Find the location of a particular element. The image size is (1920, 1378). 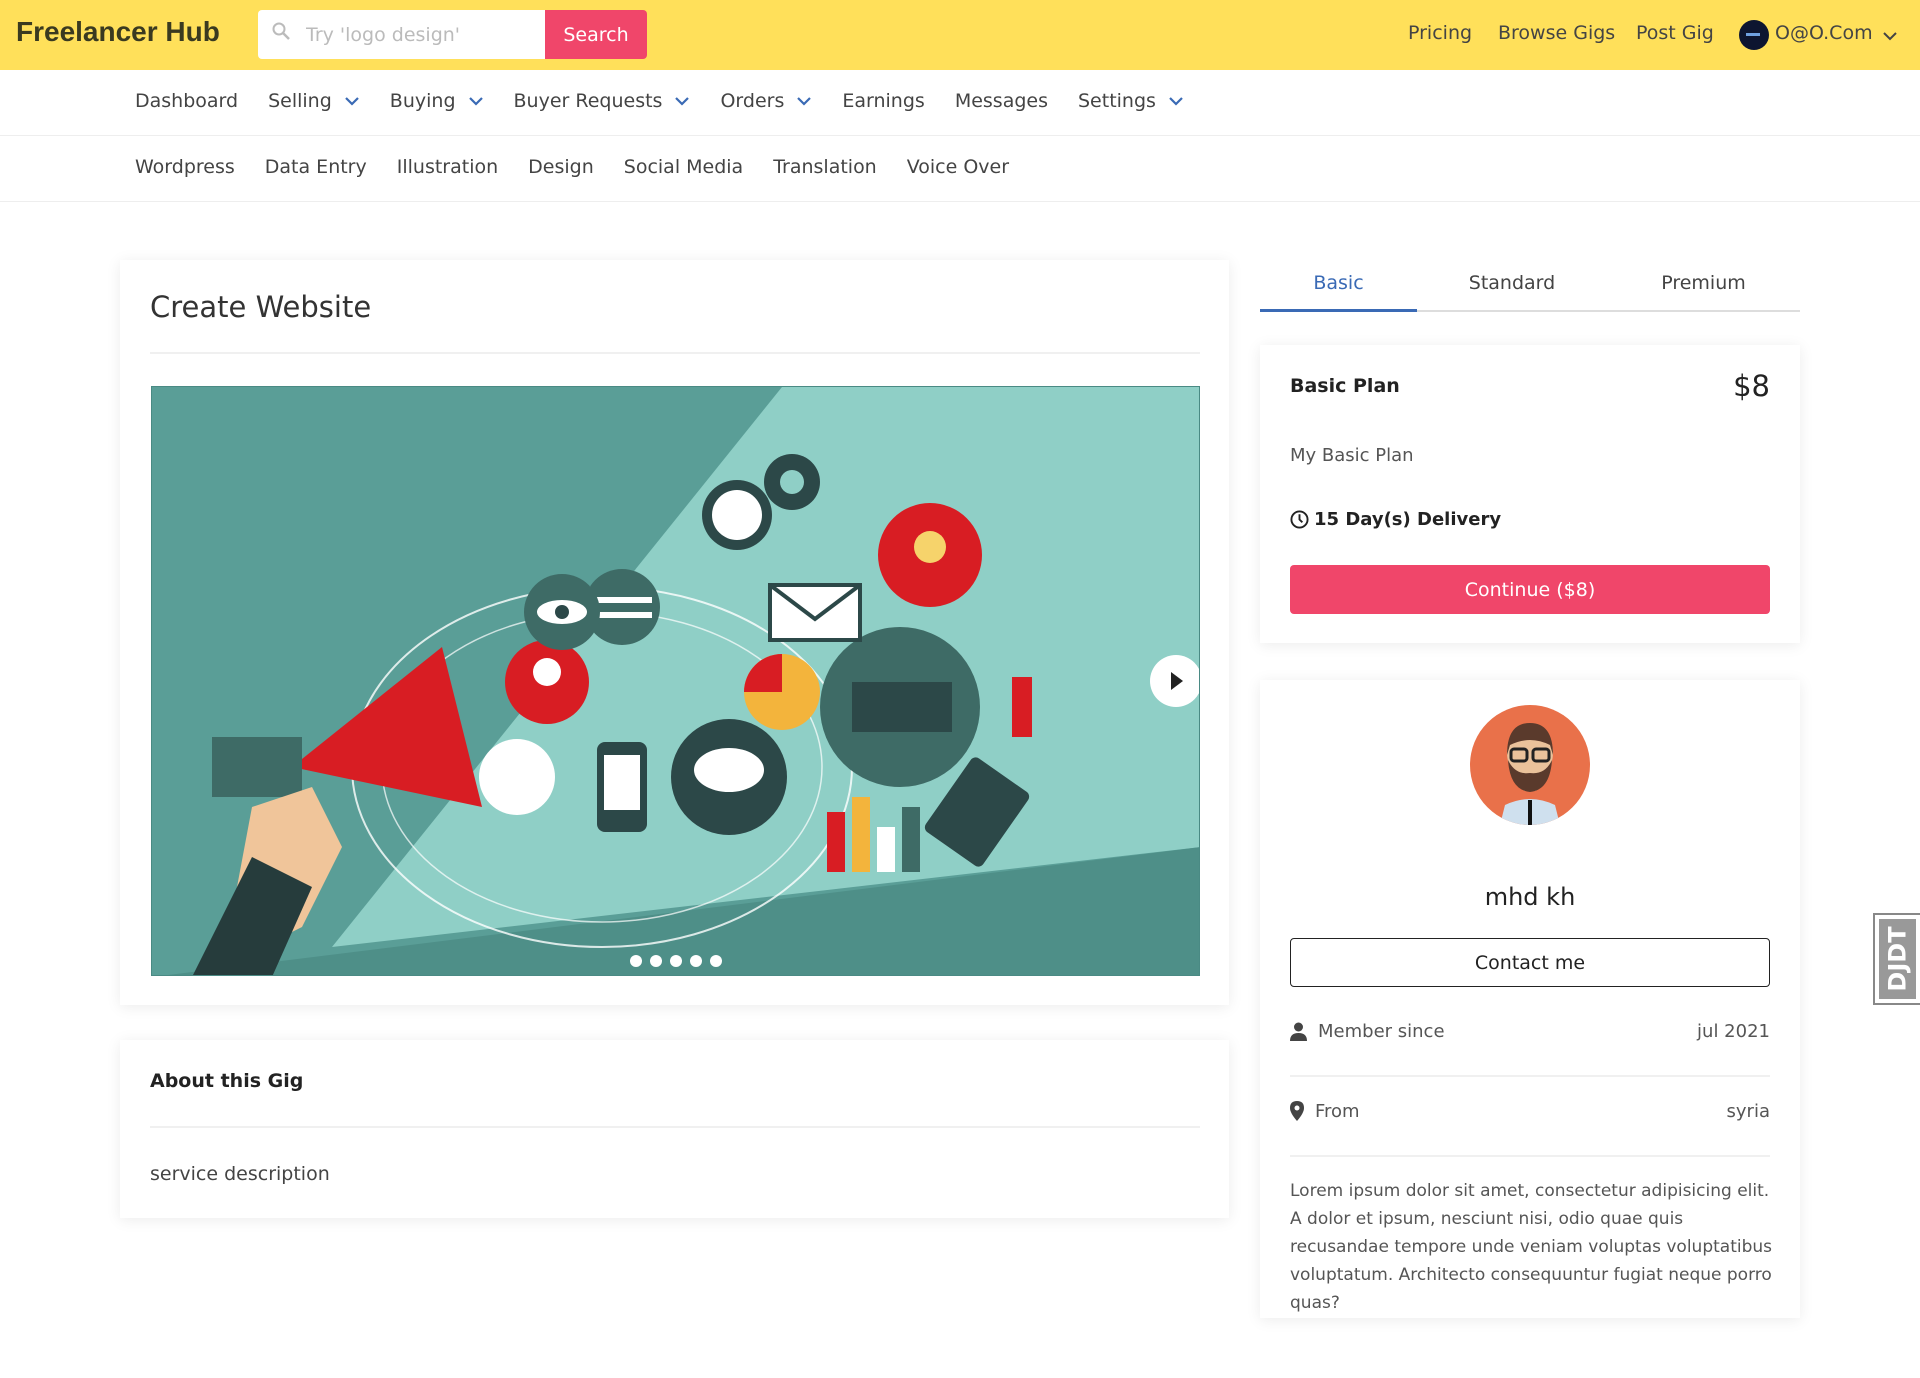

category-voice-over: Voice Over is located at coordinates (958, 167).